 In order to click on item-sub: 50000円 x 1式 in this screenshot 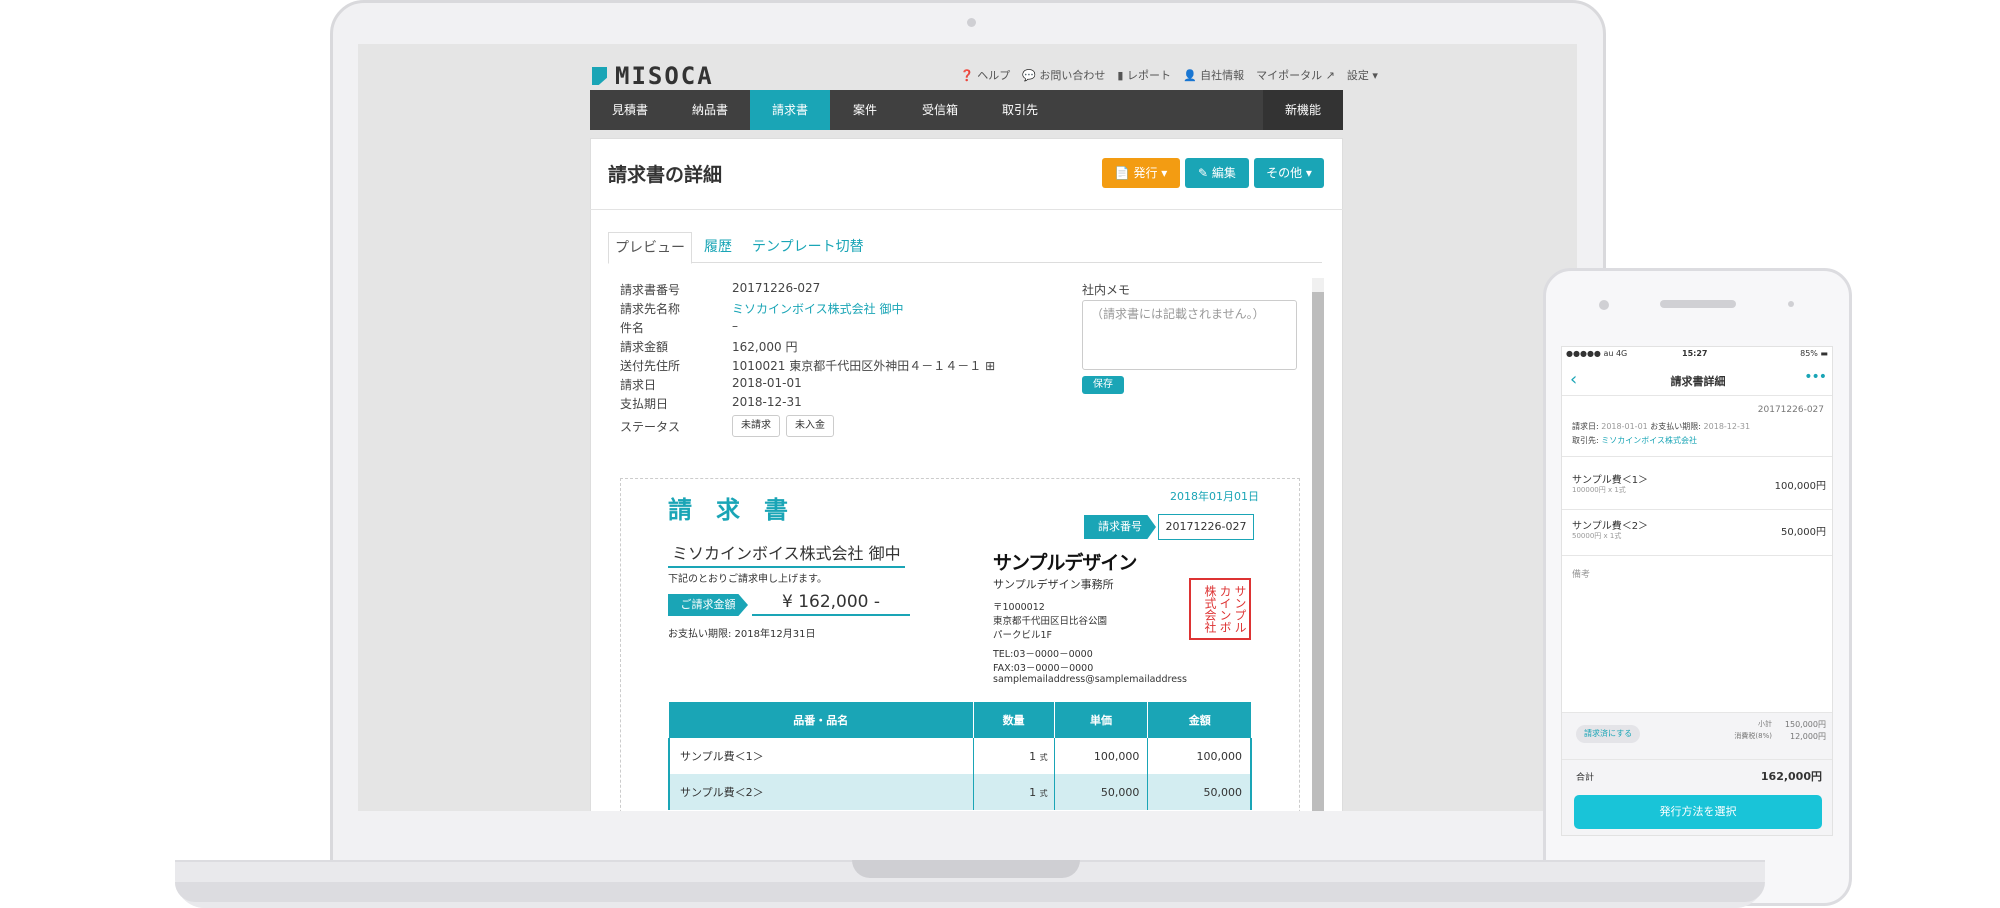, I will do `click(1597, 536)`.